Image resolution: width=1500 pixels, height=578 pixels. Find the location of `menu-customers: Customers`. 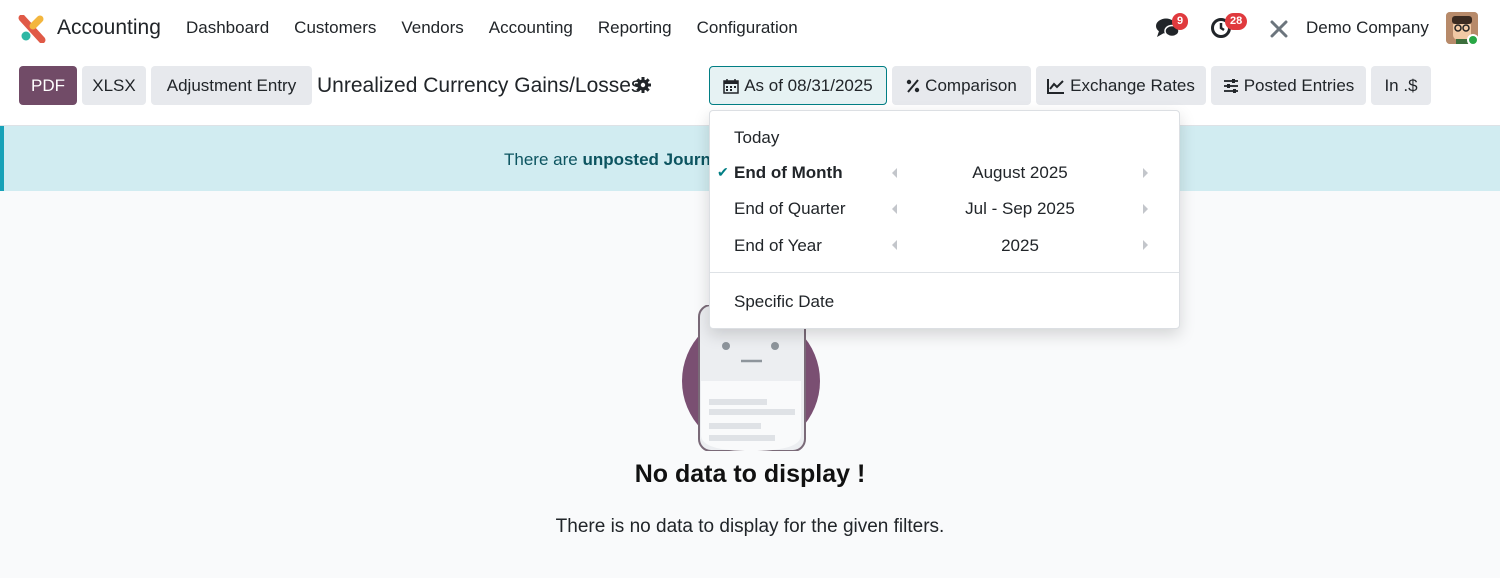

menu-customers: Customers is located at coordinates (335, 28).